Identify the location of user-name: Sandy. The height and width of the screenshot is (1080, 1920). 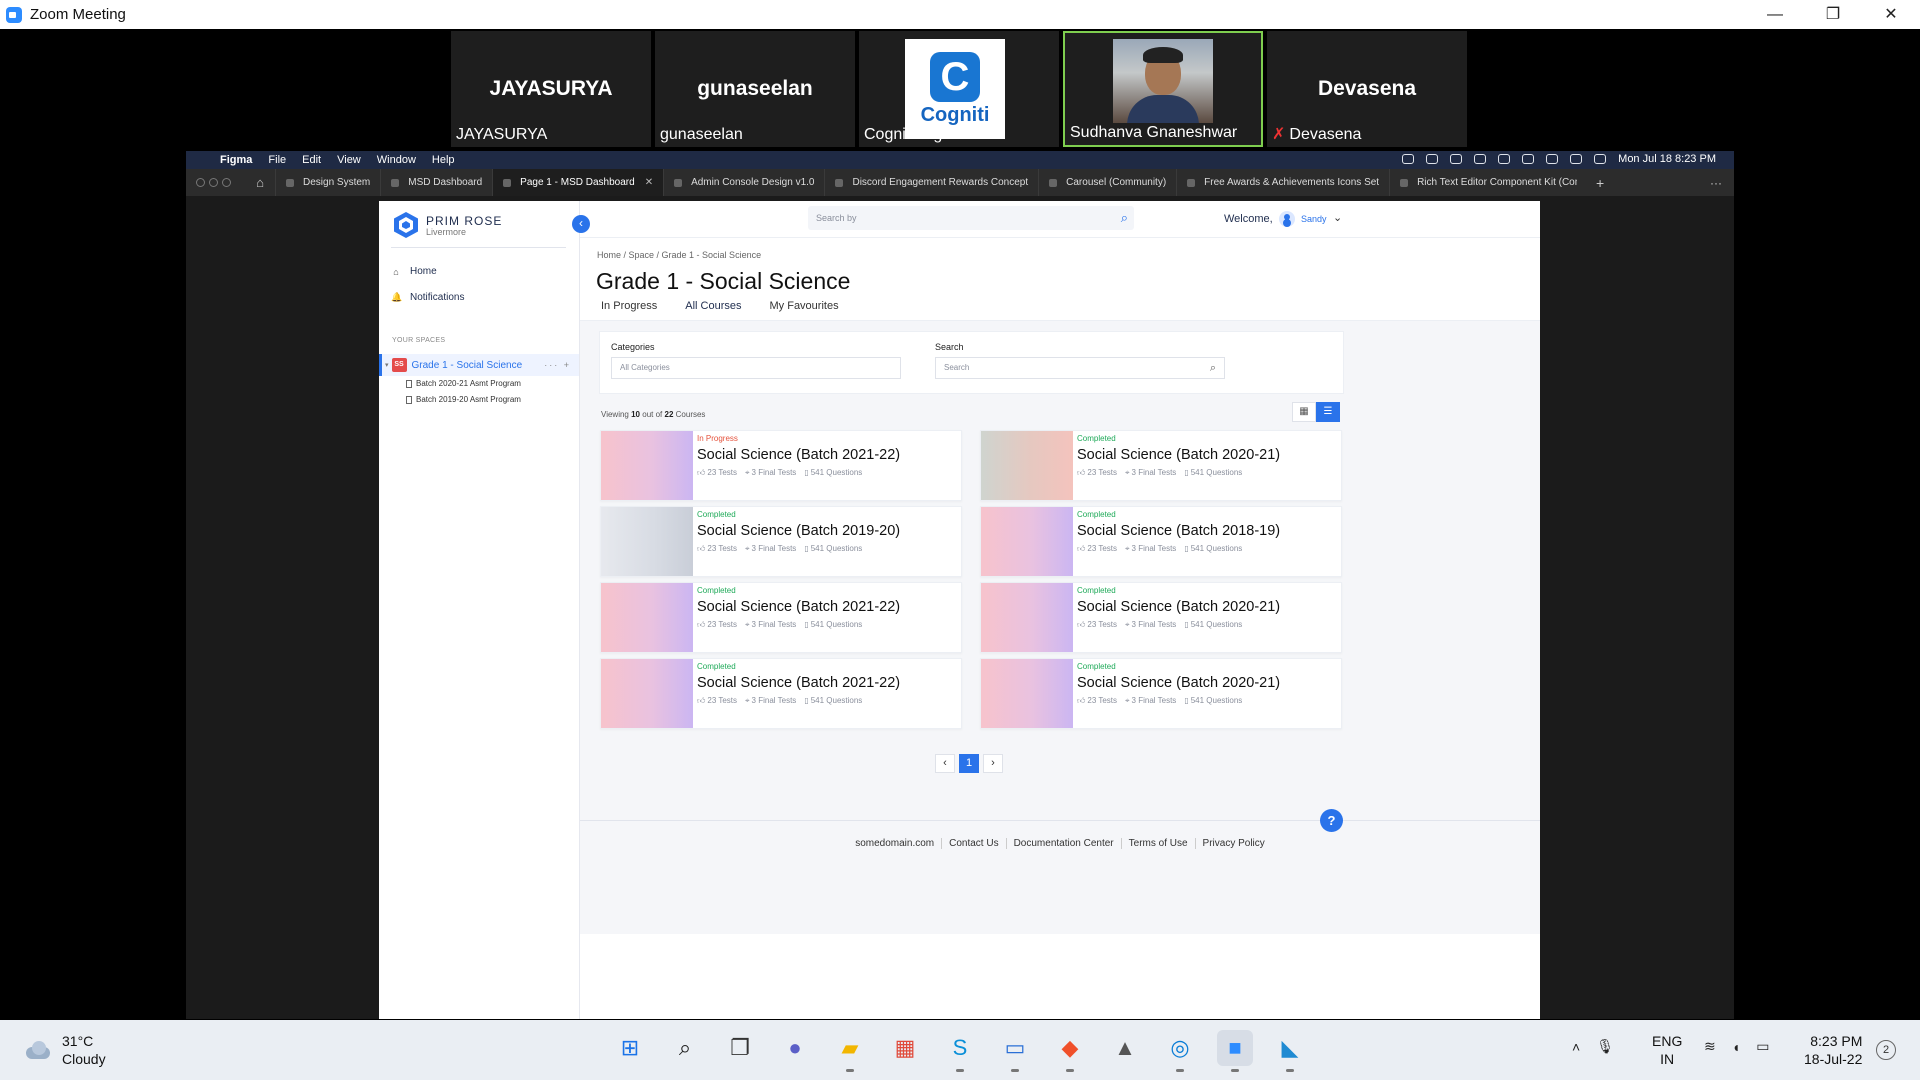
(1314, 219).